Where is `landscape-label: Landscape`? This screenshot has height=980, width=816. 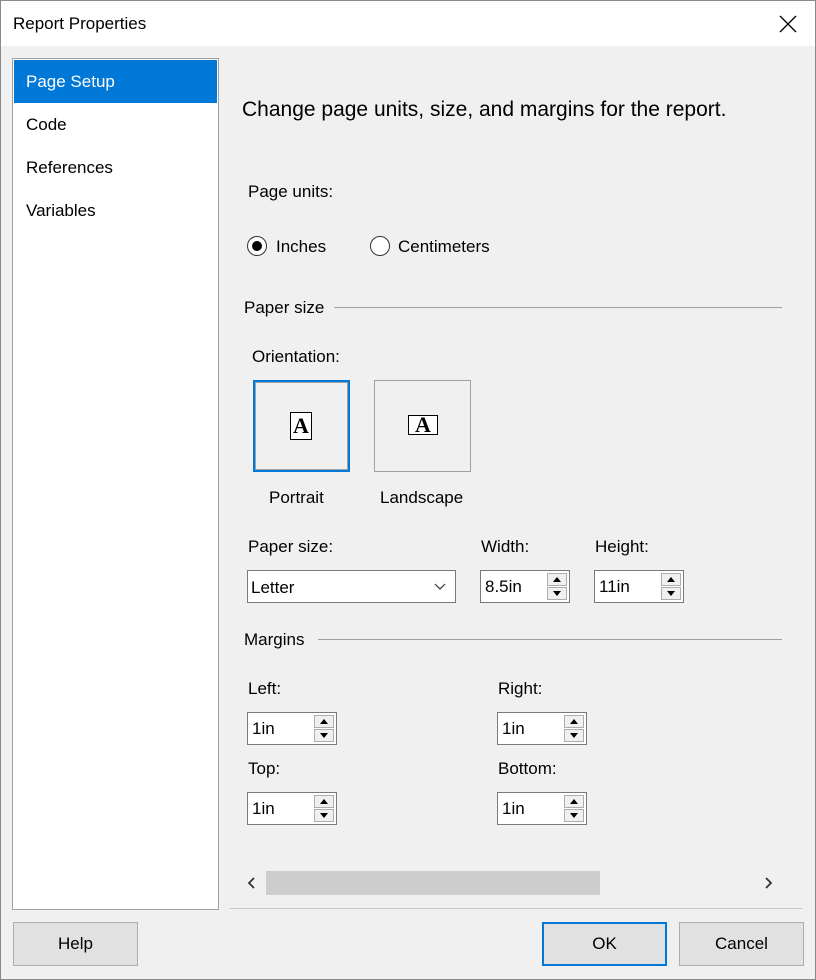 landscape-label: Landscape is located at coordinates (422, 497).